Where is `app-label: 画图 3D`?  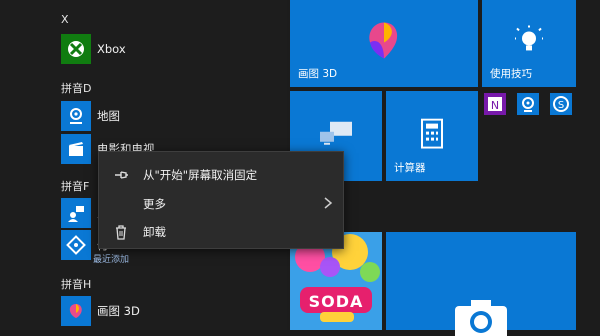
app-label: 画图 3D is located at coordinates (118, 311).